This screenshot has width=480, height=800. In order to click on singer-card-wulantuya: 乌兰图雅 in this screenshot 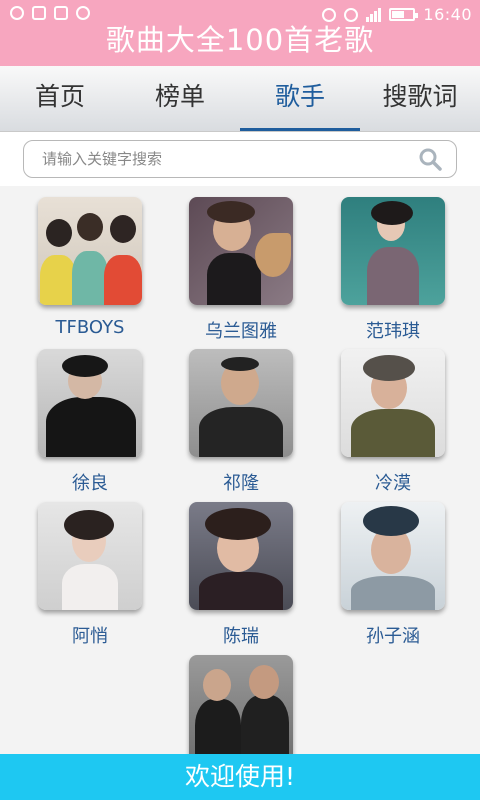, I will do `click(241, 270)`.